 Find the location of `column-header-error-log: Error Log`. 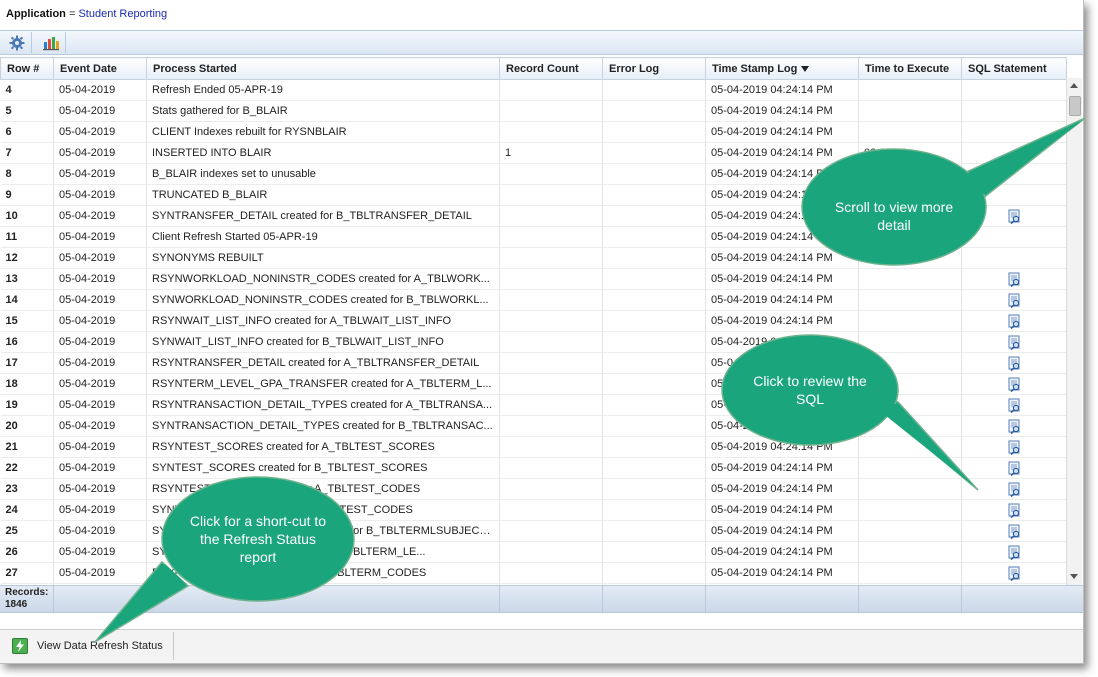

column-header-error-log: Error Log is located at coordinates (654, 68).